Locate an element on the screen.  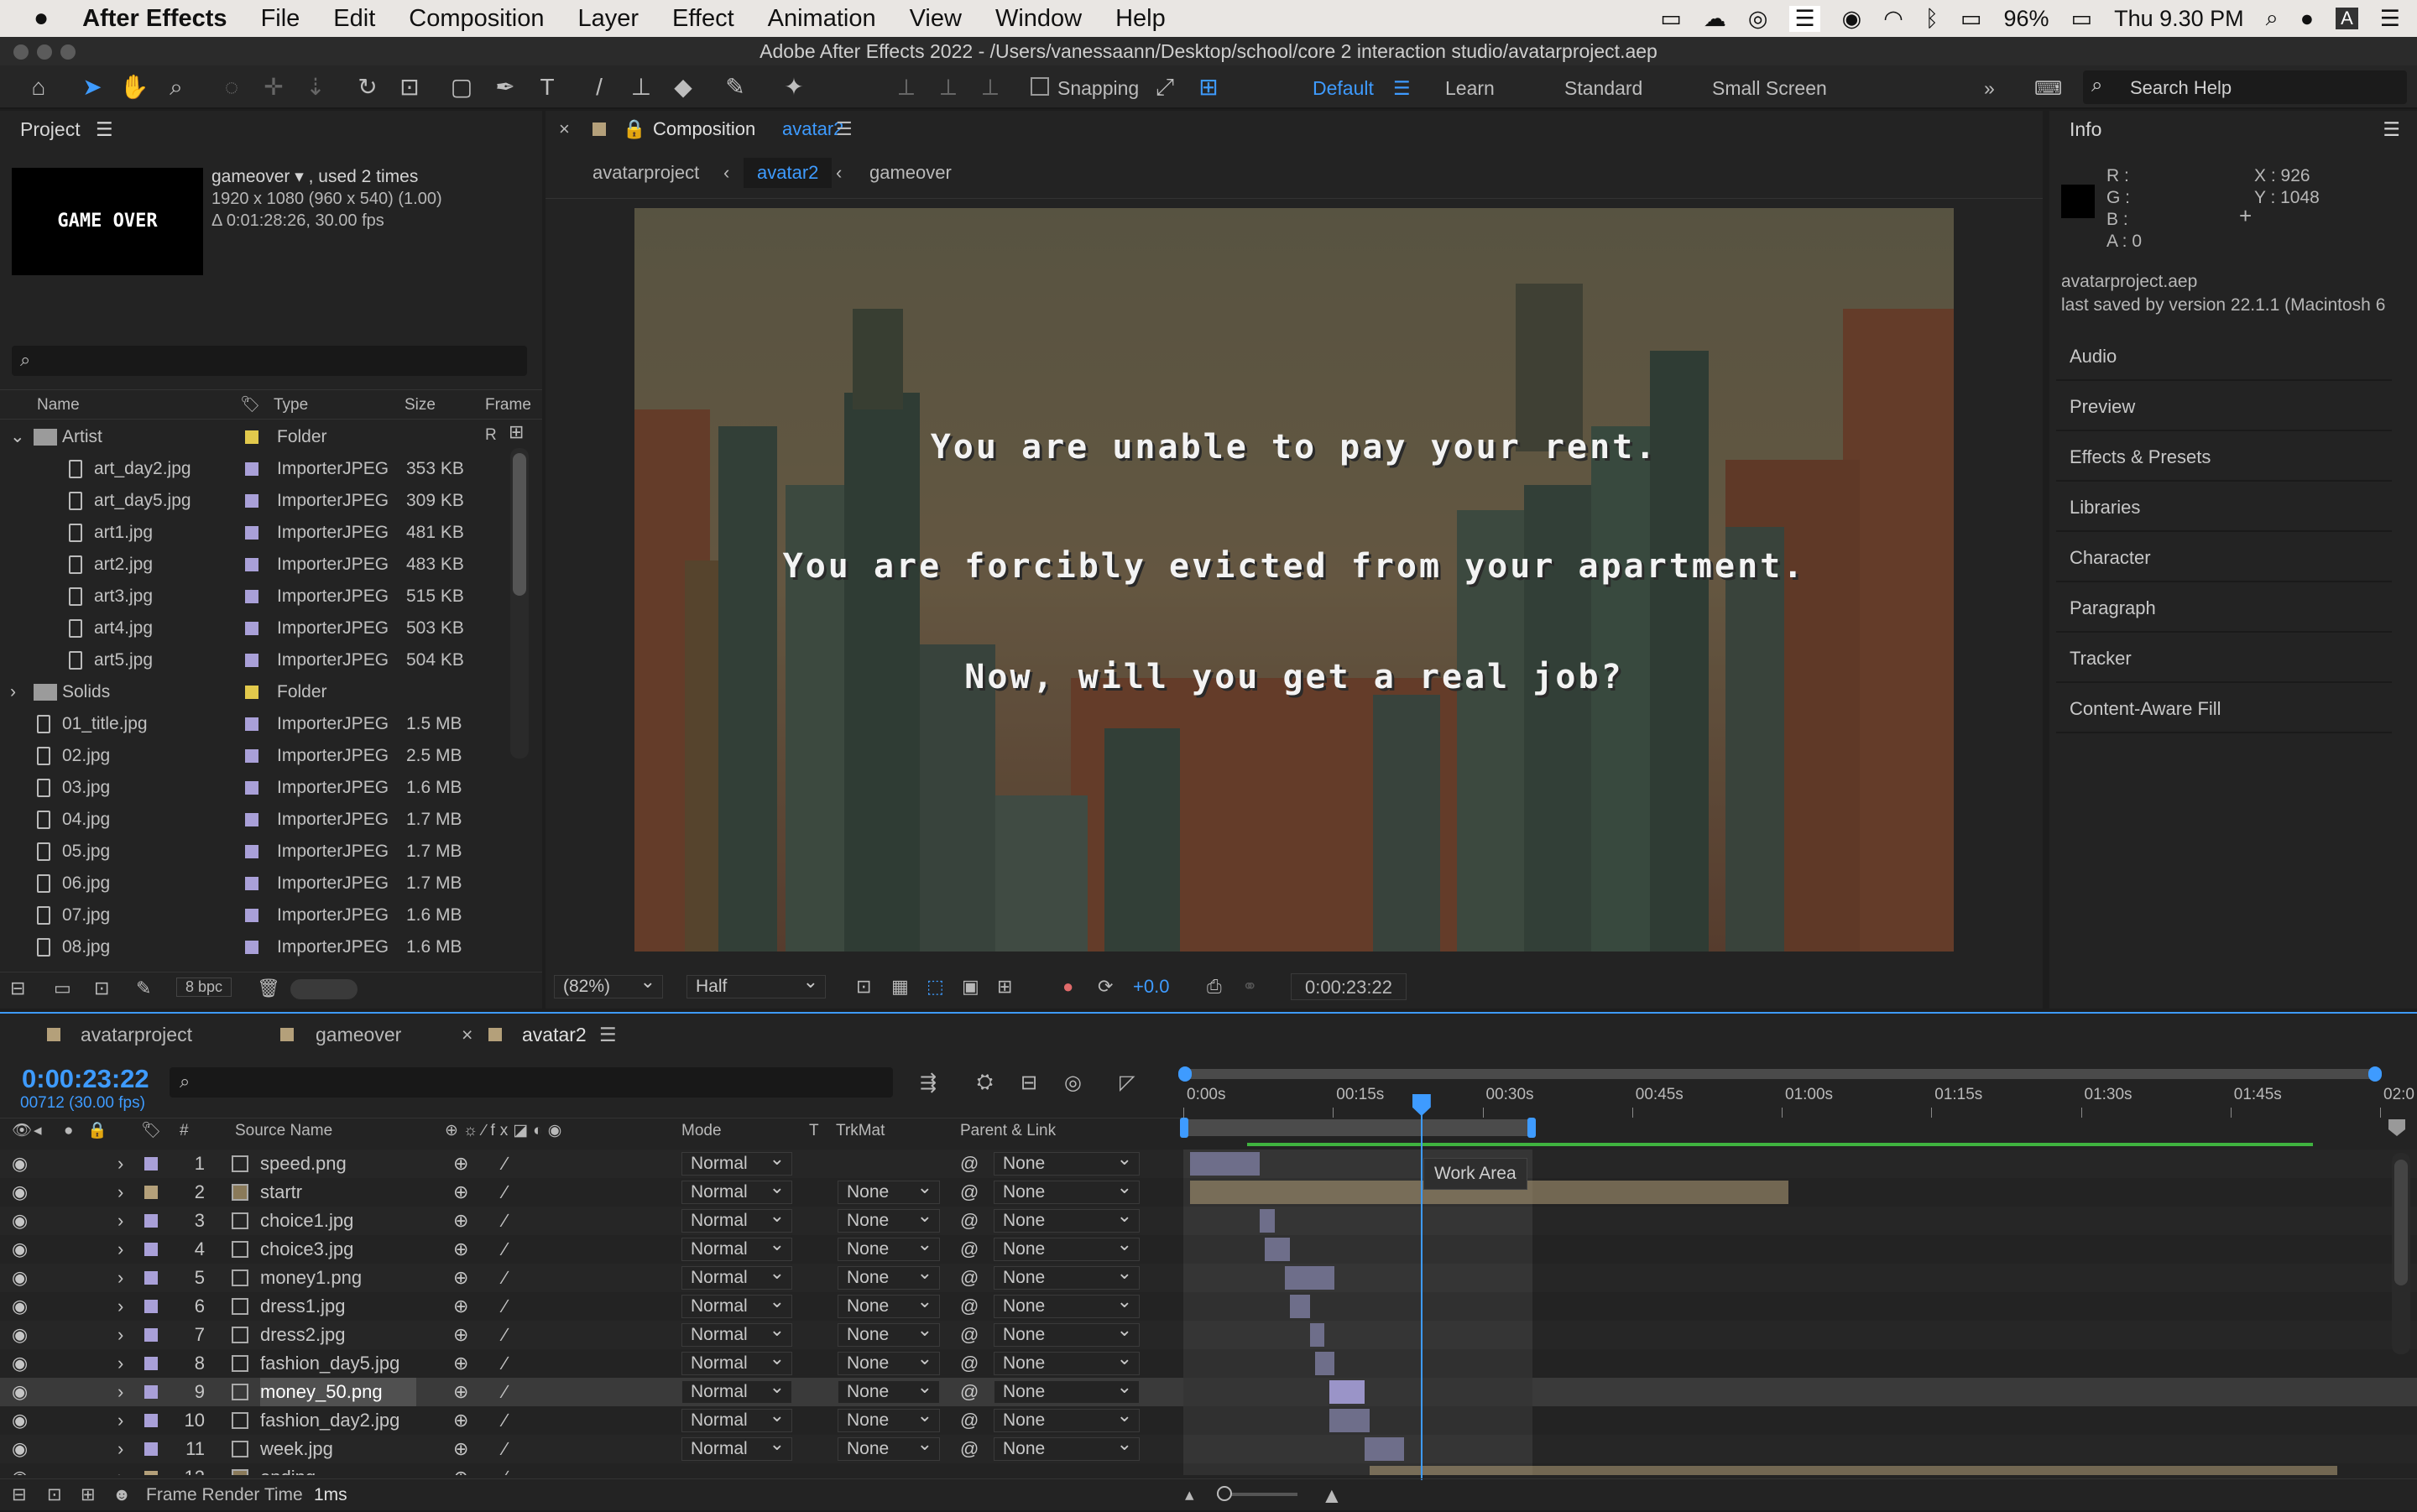
menu-window: Window is located at coordinates (1039, 19).